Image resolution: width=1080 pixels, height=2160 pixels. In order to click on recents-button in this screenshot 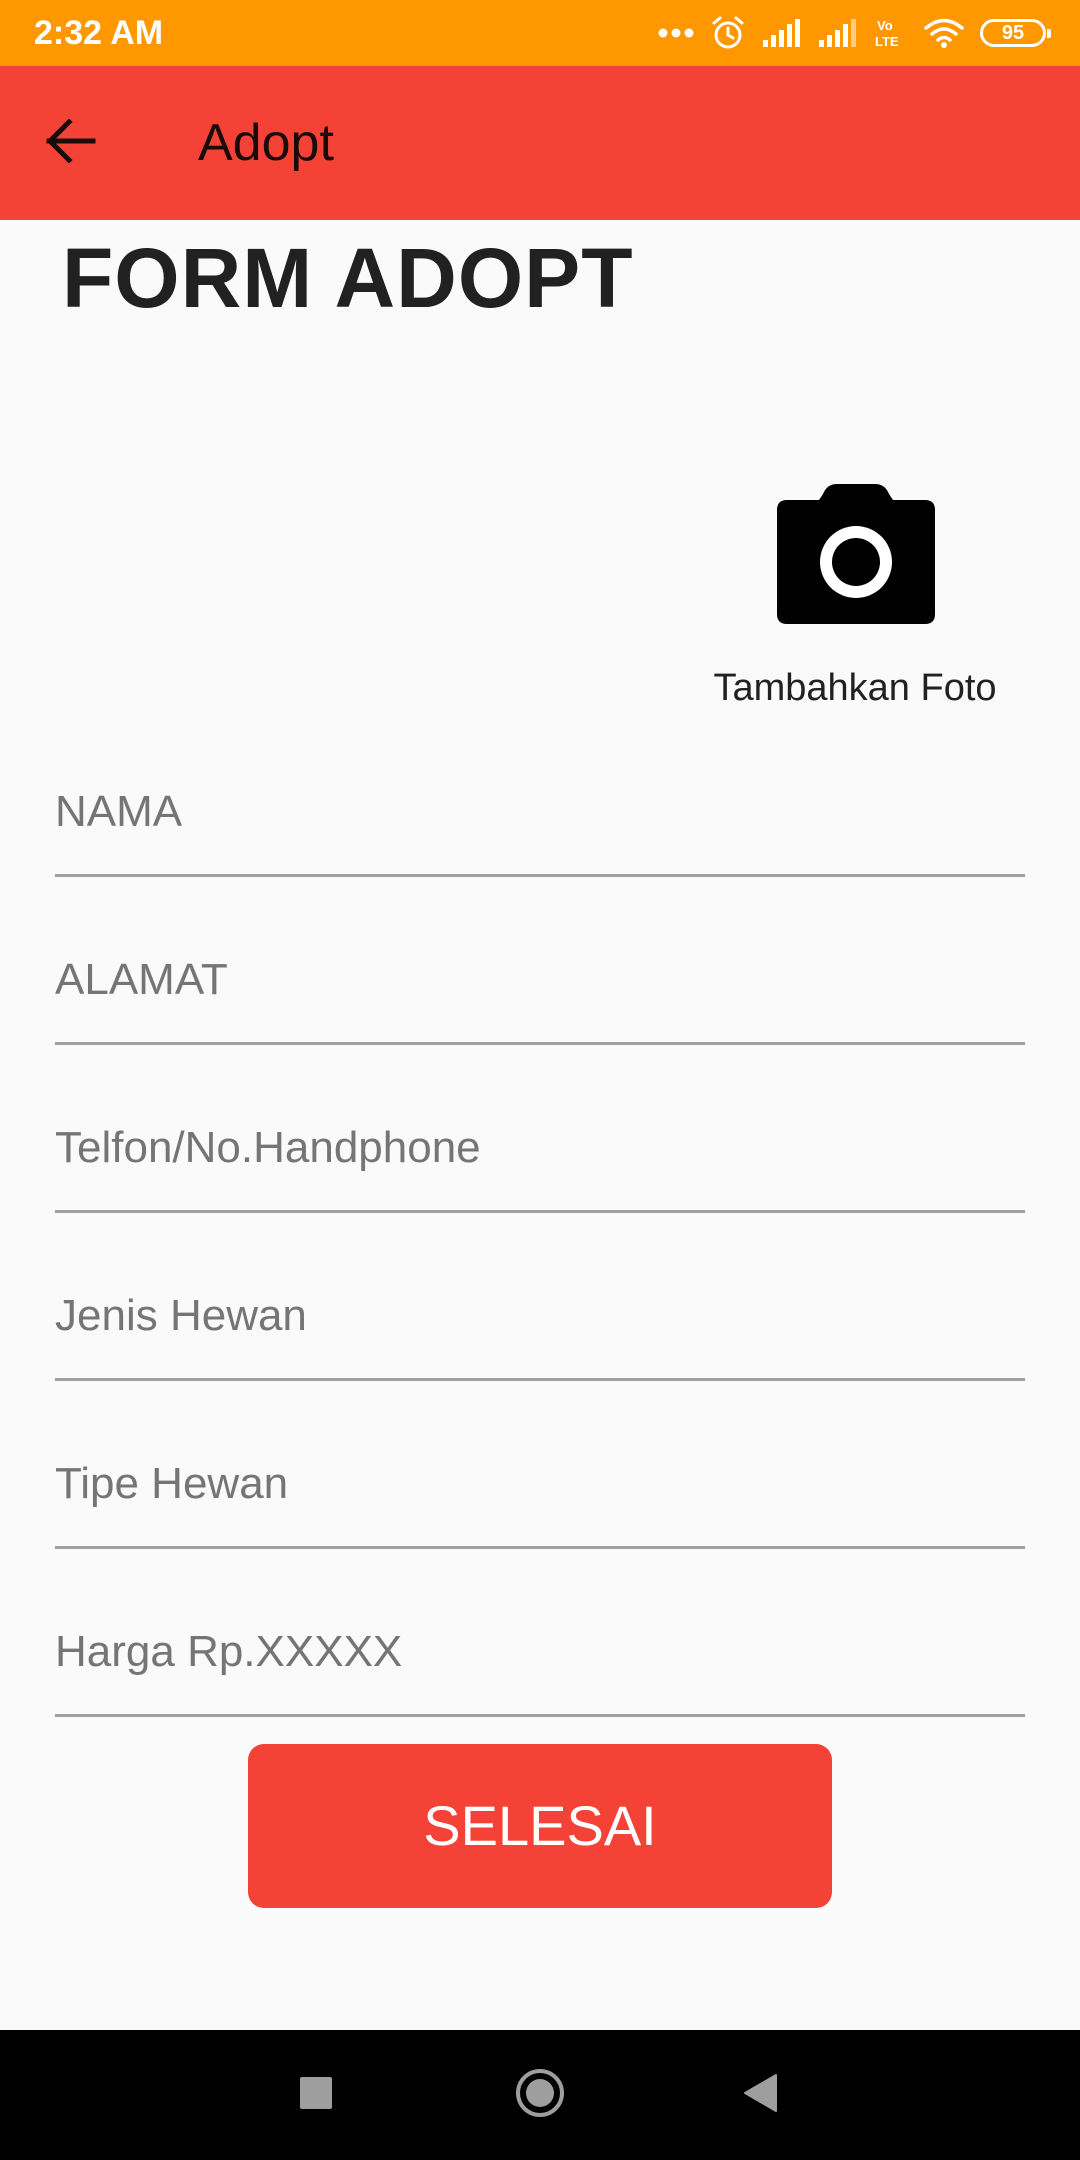, I will do `click(316, 2095)`.